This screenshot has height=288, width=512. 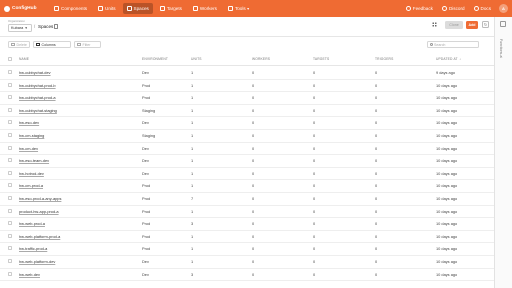 What do you see at coordinates (247, 249) in the screenshot?
I see `table-row: hw-traffic-prod-a Prod 1 0 0 0 10 days ago` at bounding box center [247, 249].